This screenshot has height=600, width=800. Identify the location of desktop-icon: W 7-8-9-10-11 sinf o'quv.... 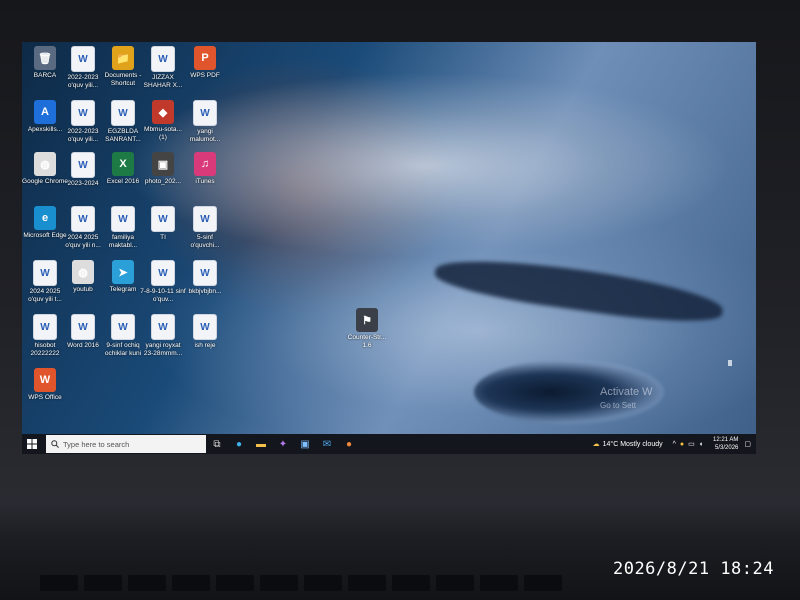
(163, 281).